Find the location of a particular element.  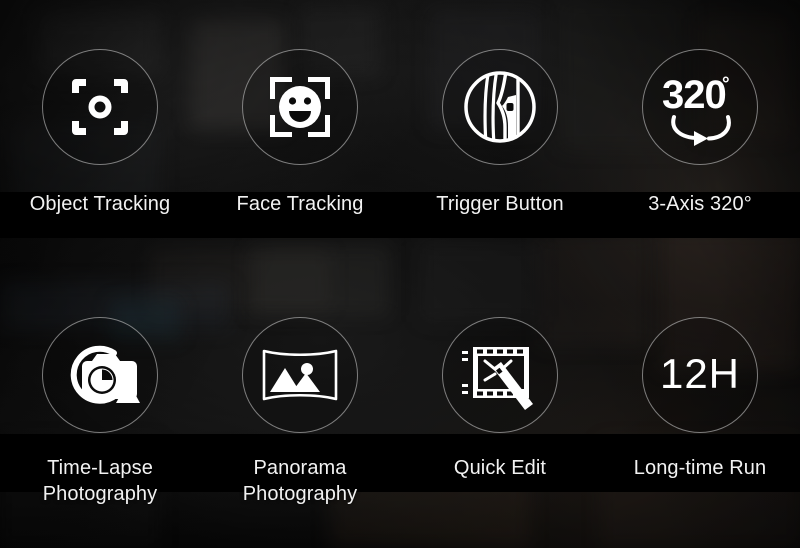

feature-item-face-tracking: Face Tracking is located at coordinates (300, 137).